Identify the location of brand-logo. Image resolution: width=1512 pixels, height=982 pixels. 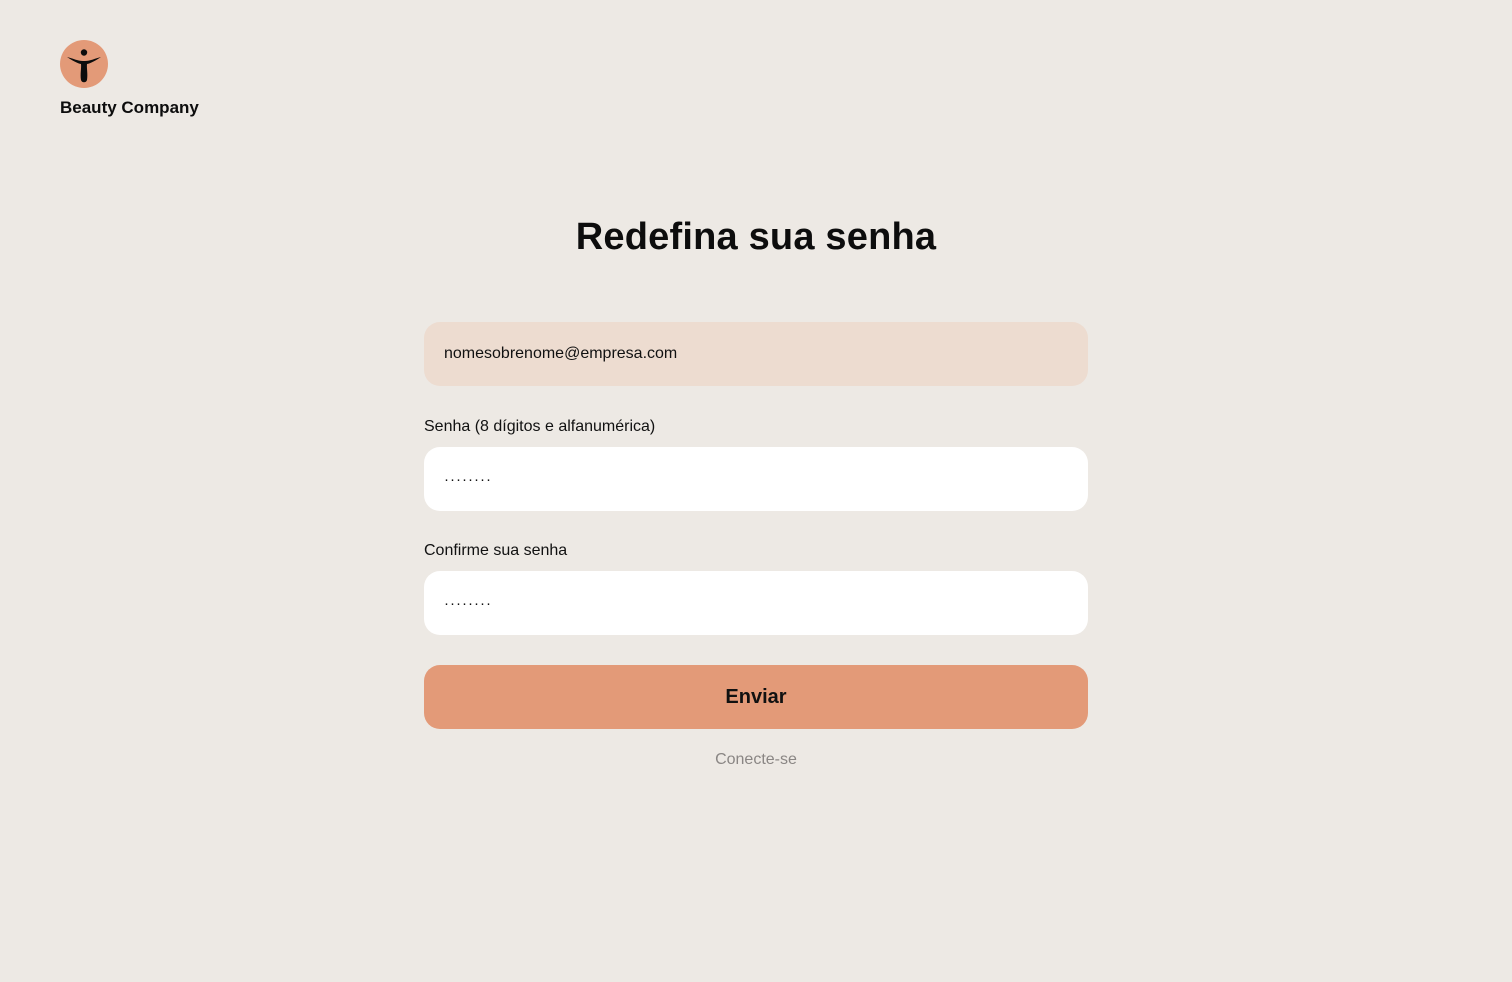
(84, 64).